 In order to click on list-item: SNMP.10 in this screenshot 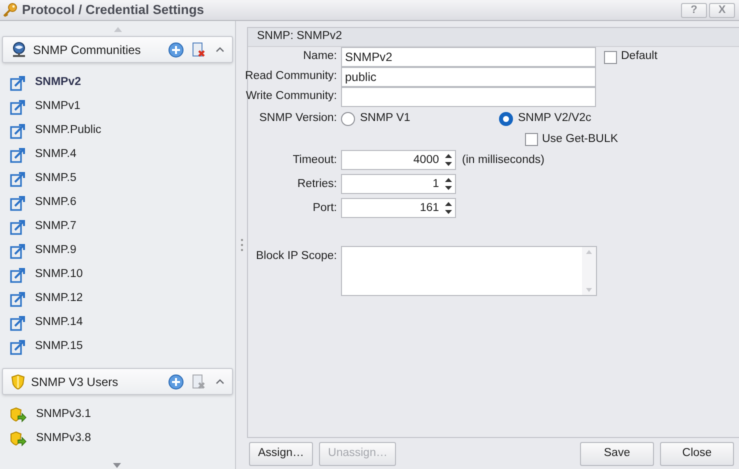, I will do `click(117, 275)`.